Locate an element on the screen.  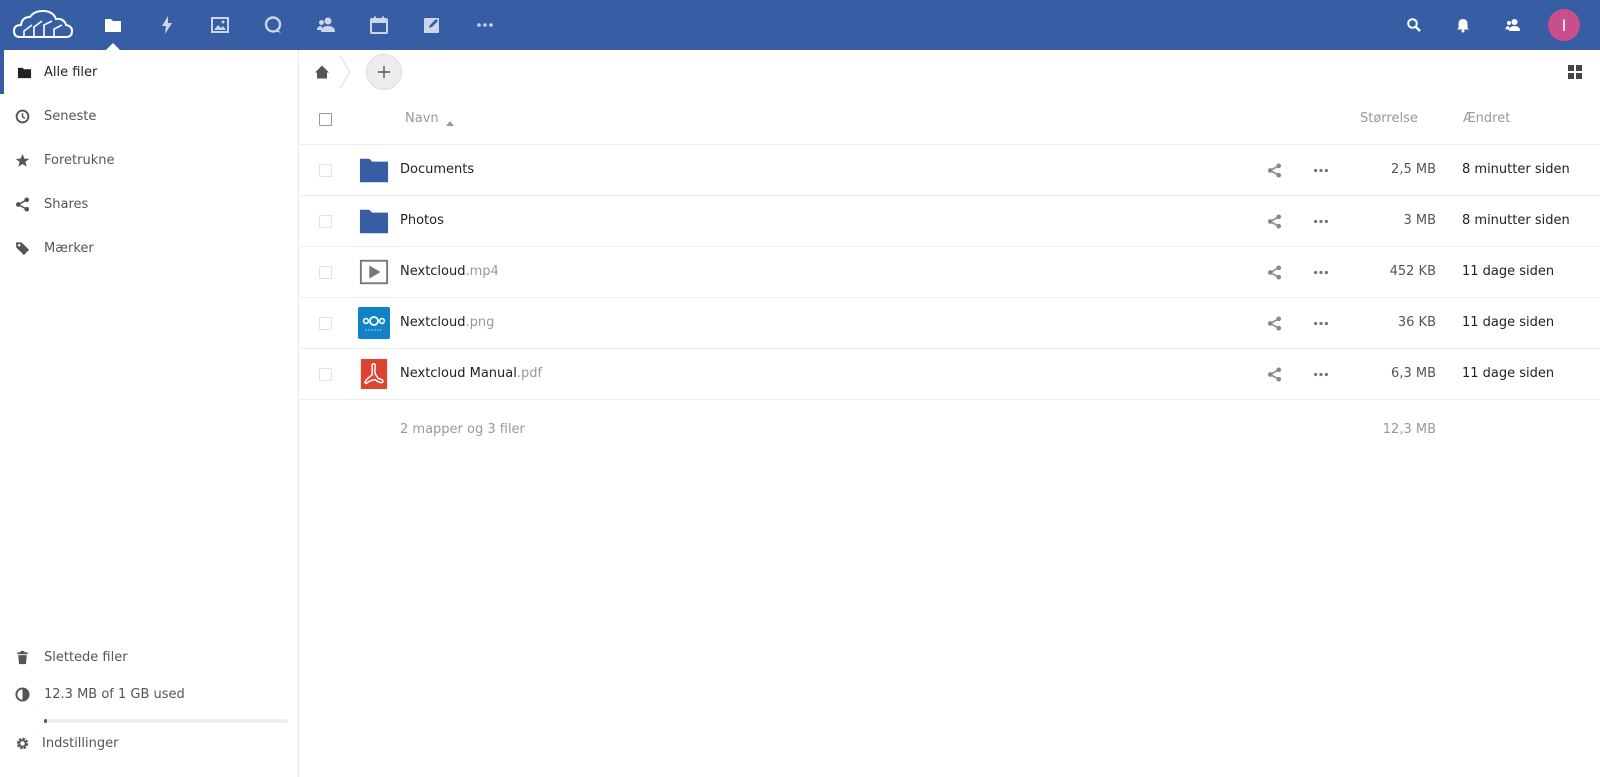
video-file-icon is located at coordinates (374, 272).